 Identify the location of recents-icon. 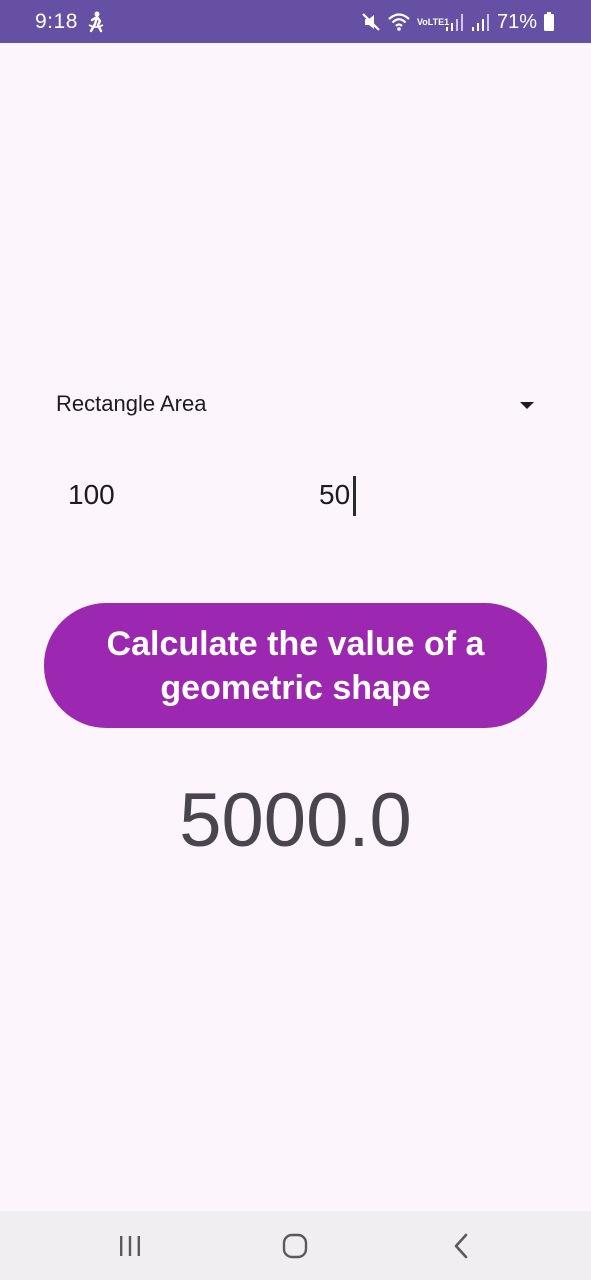
(130, 1246).